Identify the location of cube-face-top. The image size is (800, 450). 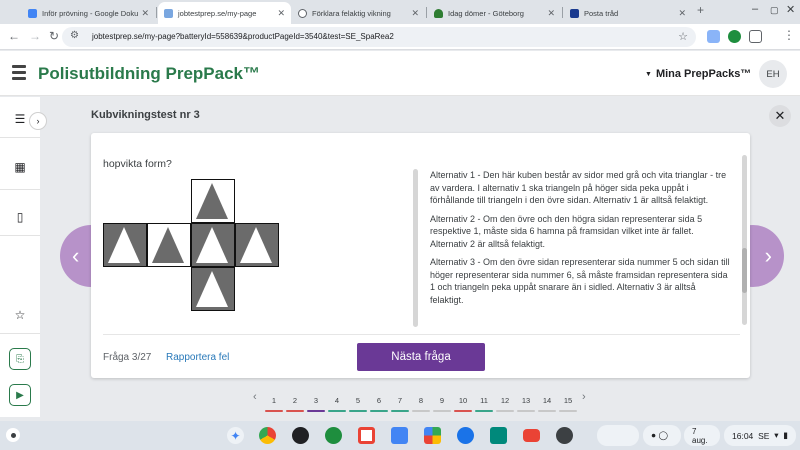
(213, 201).